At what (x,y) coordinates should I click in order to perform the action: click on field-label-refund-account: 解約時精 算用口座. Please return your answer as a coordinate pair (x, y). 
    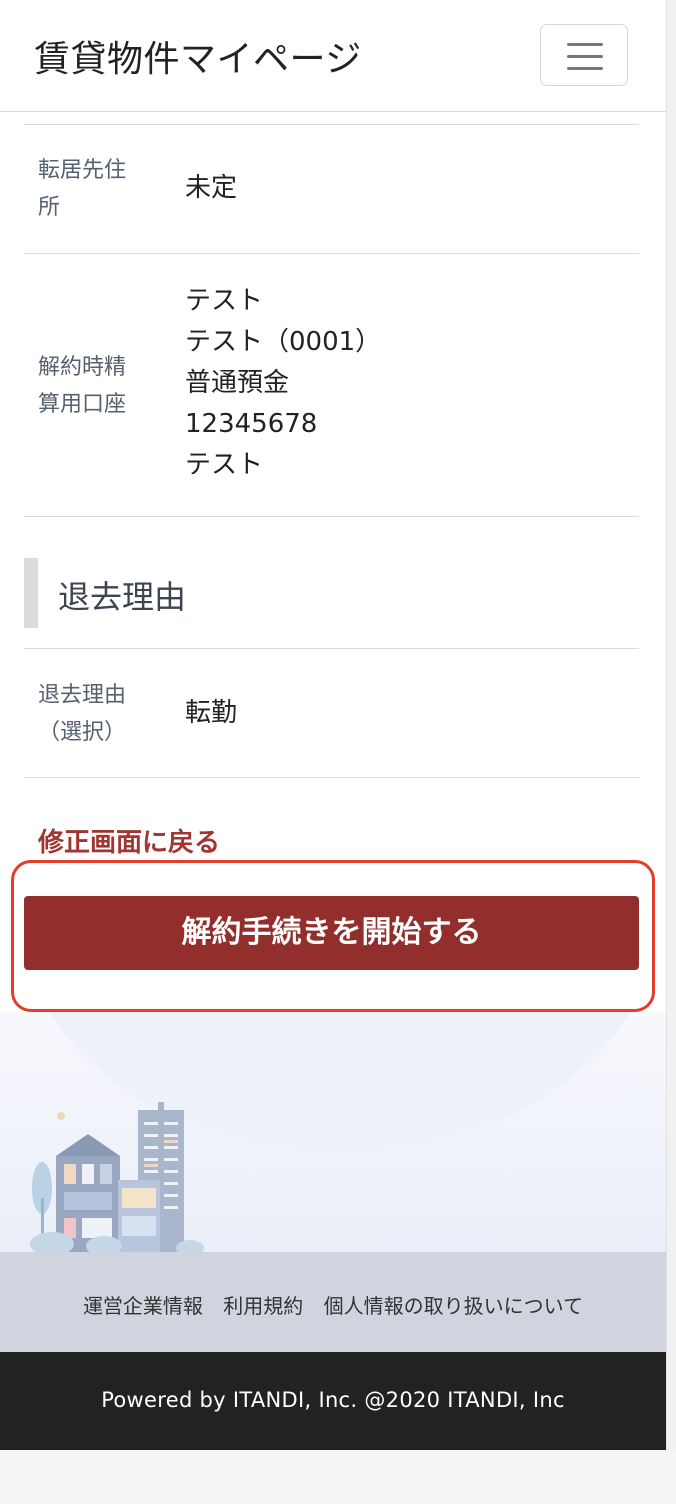
    Looking at the image, I should click on (82, 386).